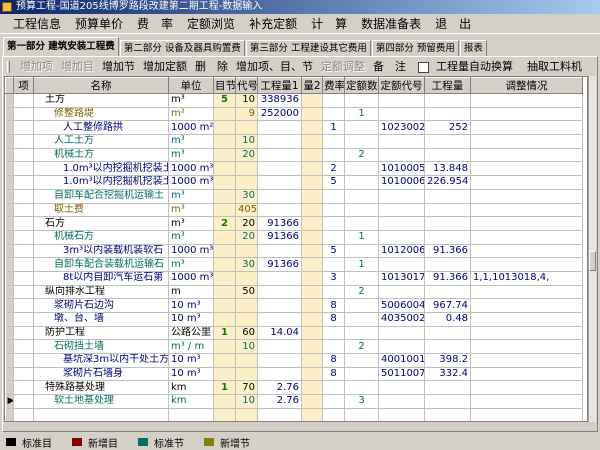 The height and width of the screenshot is (450, 600). I want to click on cell-rate: 5, so click(333, 251).